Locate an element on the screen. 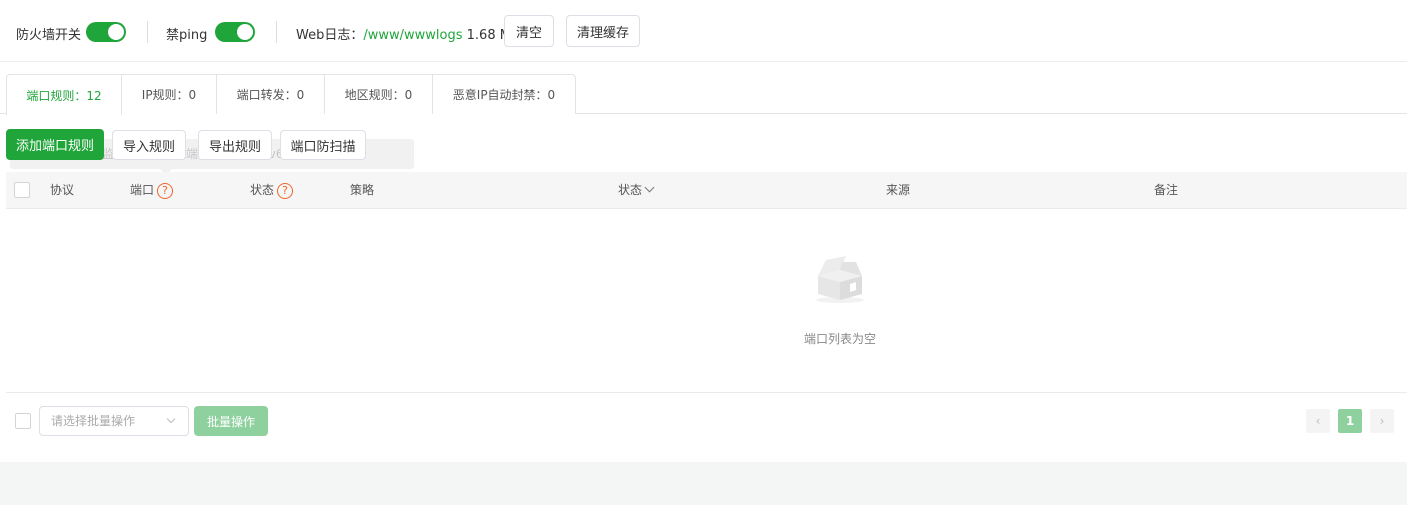 This screenshot has height=505, width=1407. select-all-checkbox is located at coordinates (22, 190).